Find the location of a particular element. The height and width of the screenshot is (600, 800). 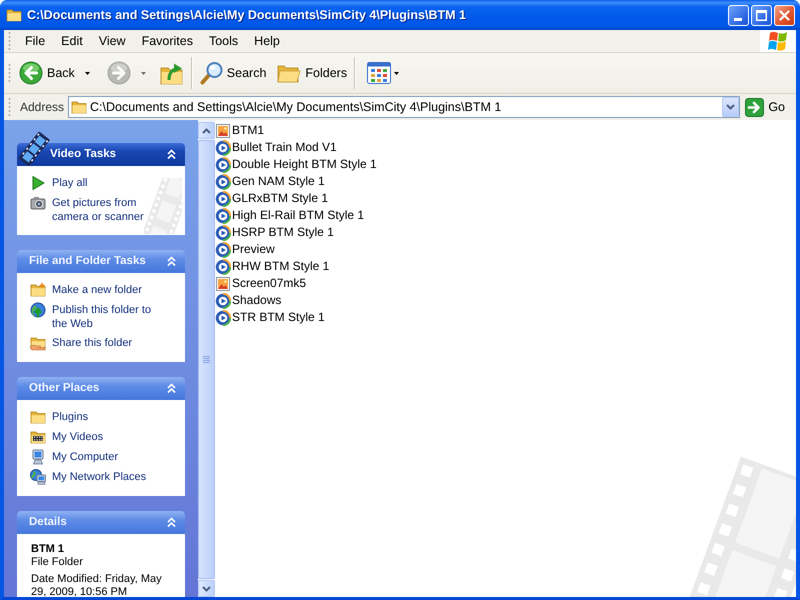

address-field: C:\Documents and Settings\Alcie\My Documents\SimCity 4\Plugins\BTM 1 is located at coordinates (404, 107).